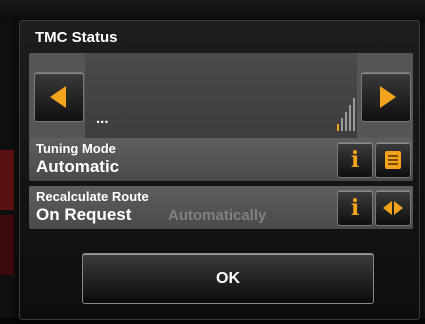 This screenshot has width=425, height=324. I want to click on recalculate-route-info-button: i, so click(355, 208).